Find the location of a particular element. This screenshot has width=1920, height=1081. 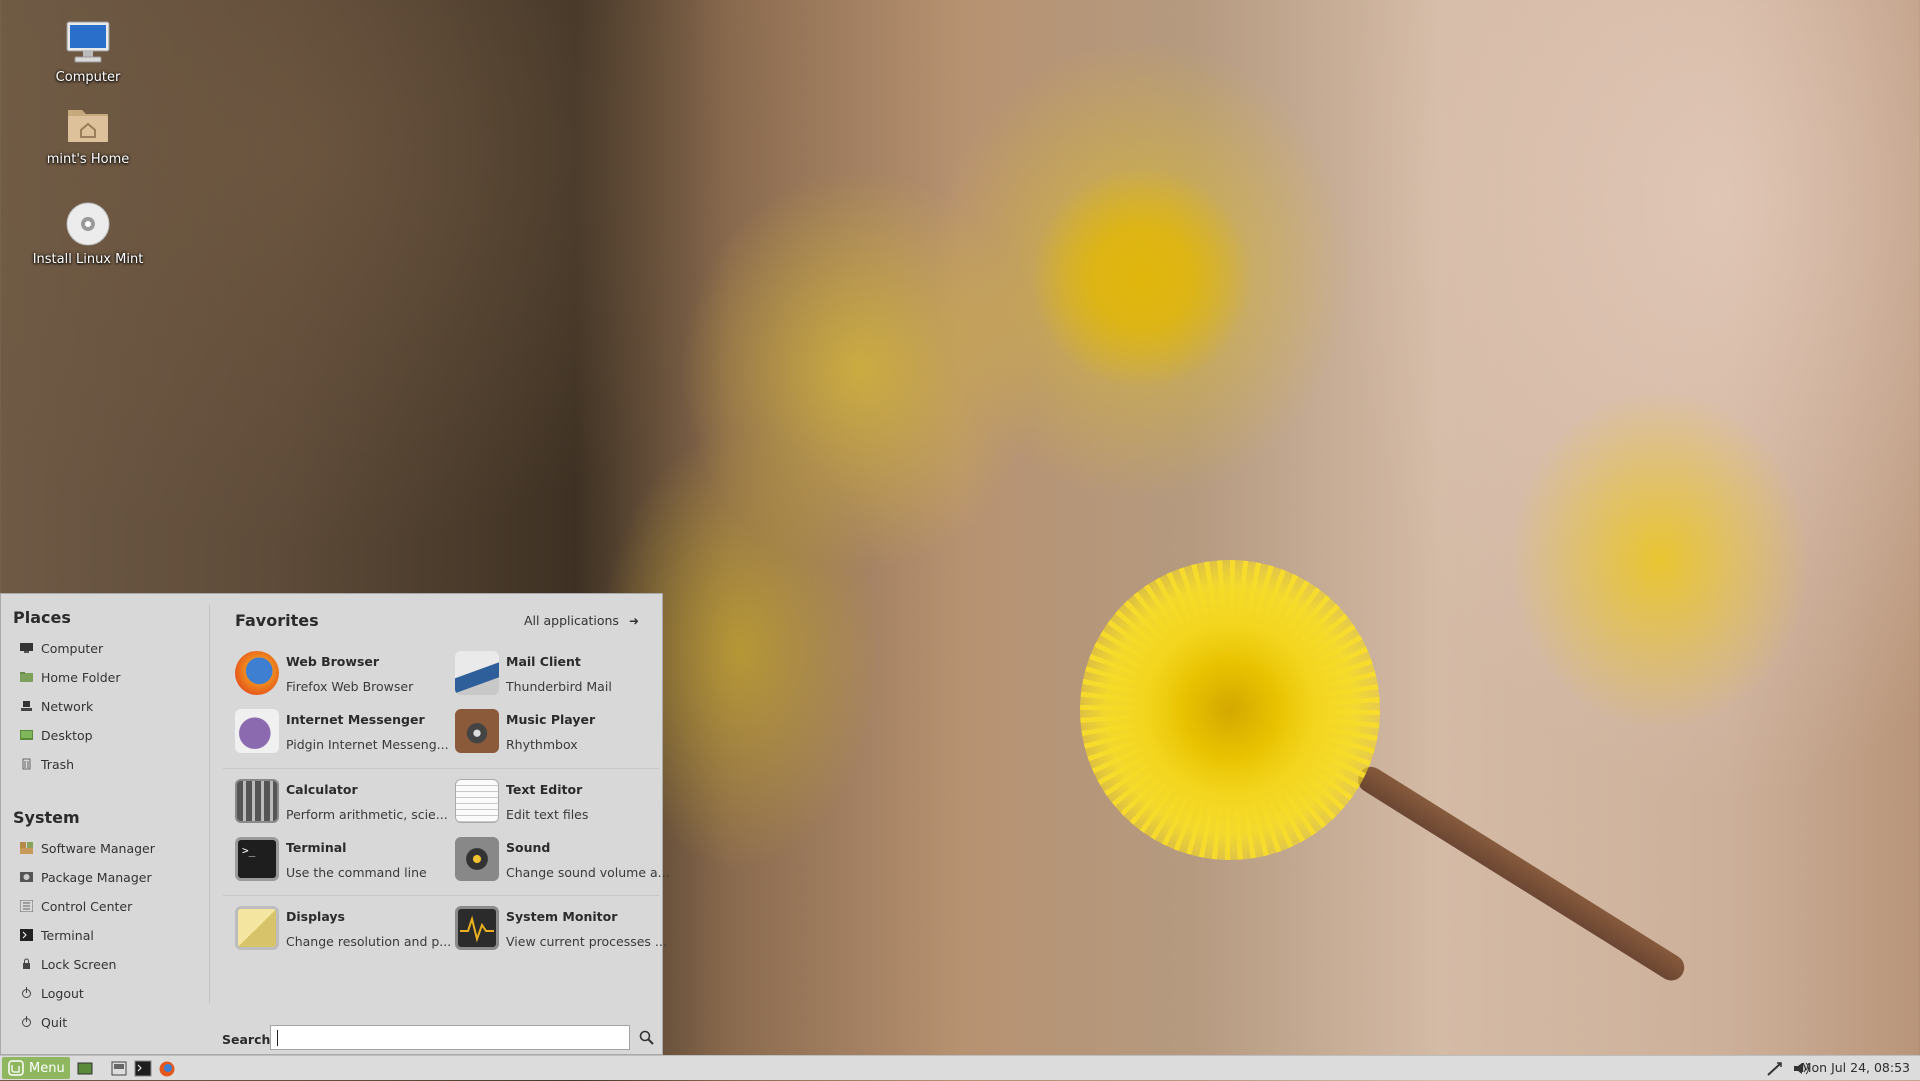

places-item-home-folder: Home Folder is located at coordinates (70, 677).